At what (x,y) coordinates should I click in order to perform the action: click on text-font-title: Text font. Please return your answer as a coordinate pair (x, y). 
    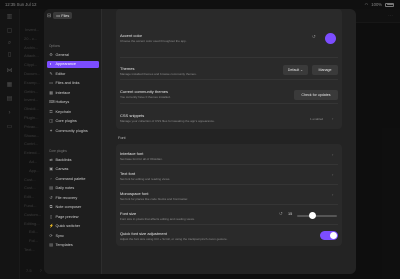
    Looking at the image, I should click on (128, 173).